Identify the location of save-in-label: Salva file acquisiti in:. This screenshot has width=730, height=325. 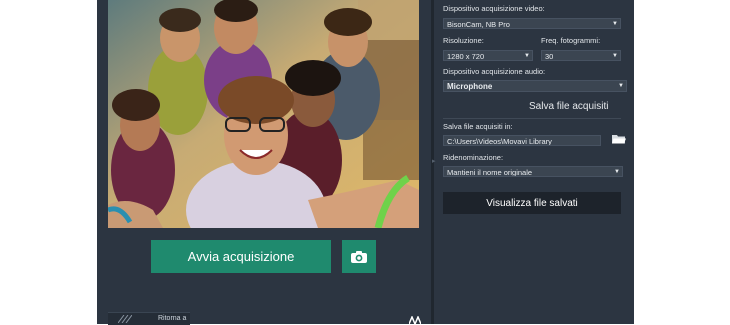
(478, 126).